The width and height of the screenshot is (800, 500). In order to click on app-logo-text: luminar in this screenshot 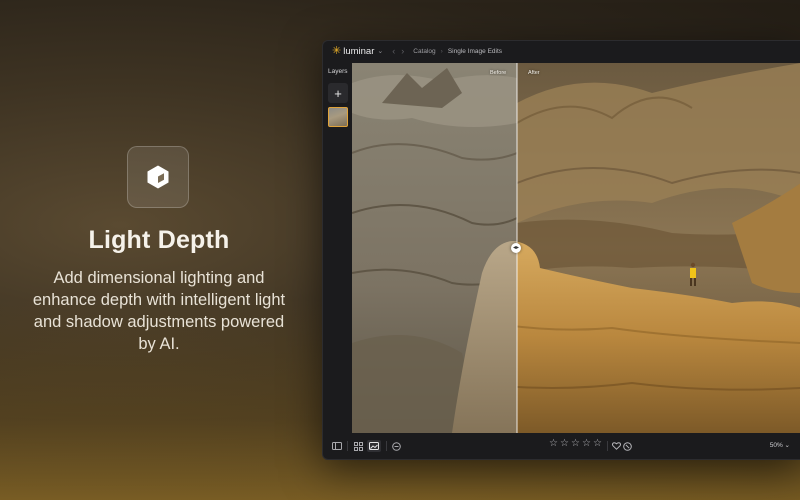, I will do `click(359, 51)`.